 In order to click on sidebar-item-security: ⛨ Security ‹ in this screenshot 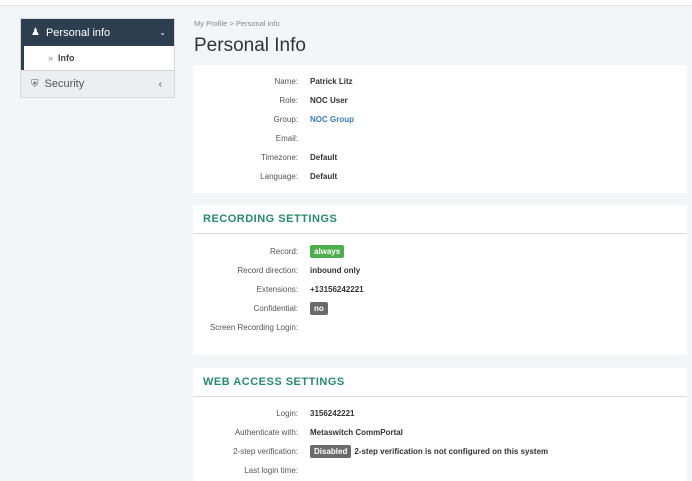, I will do `click(97, 83)`.